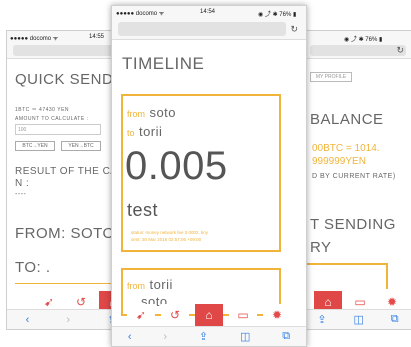  What do you see at coordinates (35, 146) in the screenshot?
I see `btc-to-yen-button: BTC→YEN` at bounding box center [35, 146].